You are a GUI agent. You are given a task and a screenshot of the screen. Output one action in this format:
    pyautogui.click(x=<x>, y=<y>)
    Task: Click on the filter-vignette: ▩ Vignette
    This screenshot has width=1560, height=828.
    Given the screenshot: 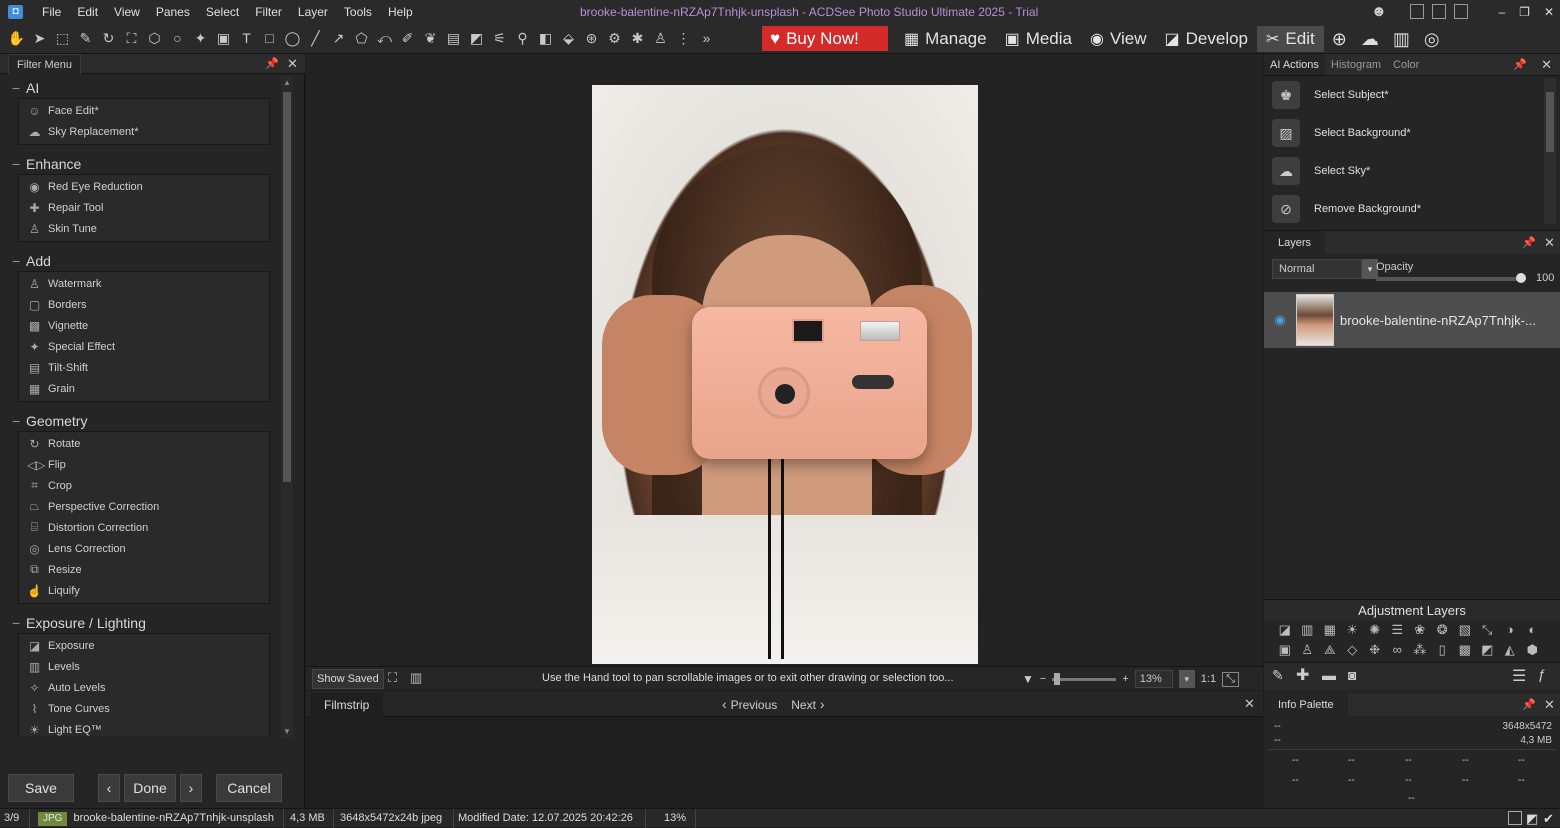 What is the action you would take?
    pyautogui.click(x=144, y=325)
    